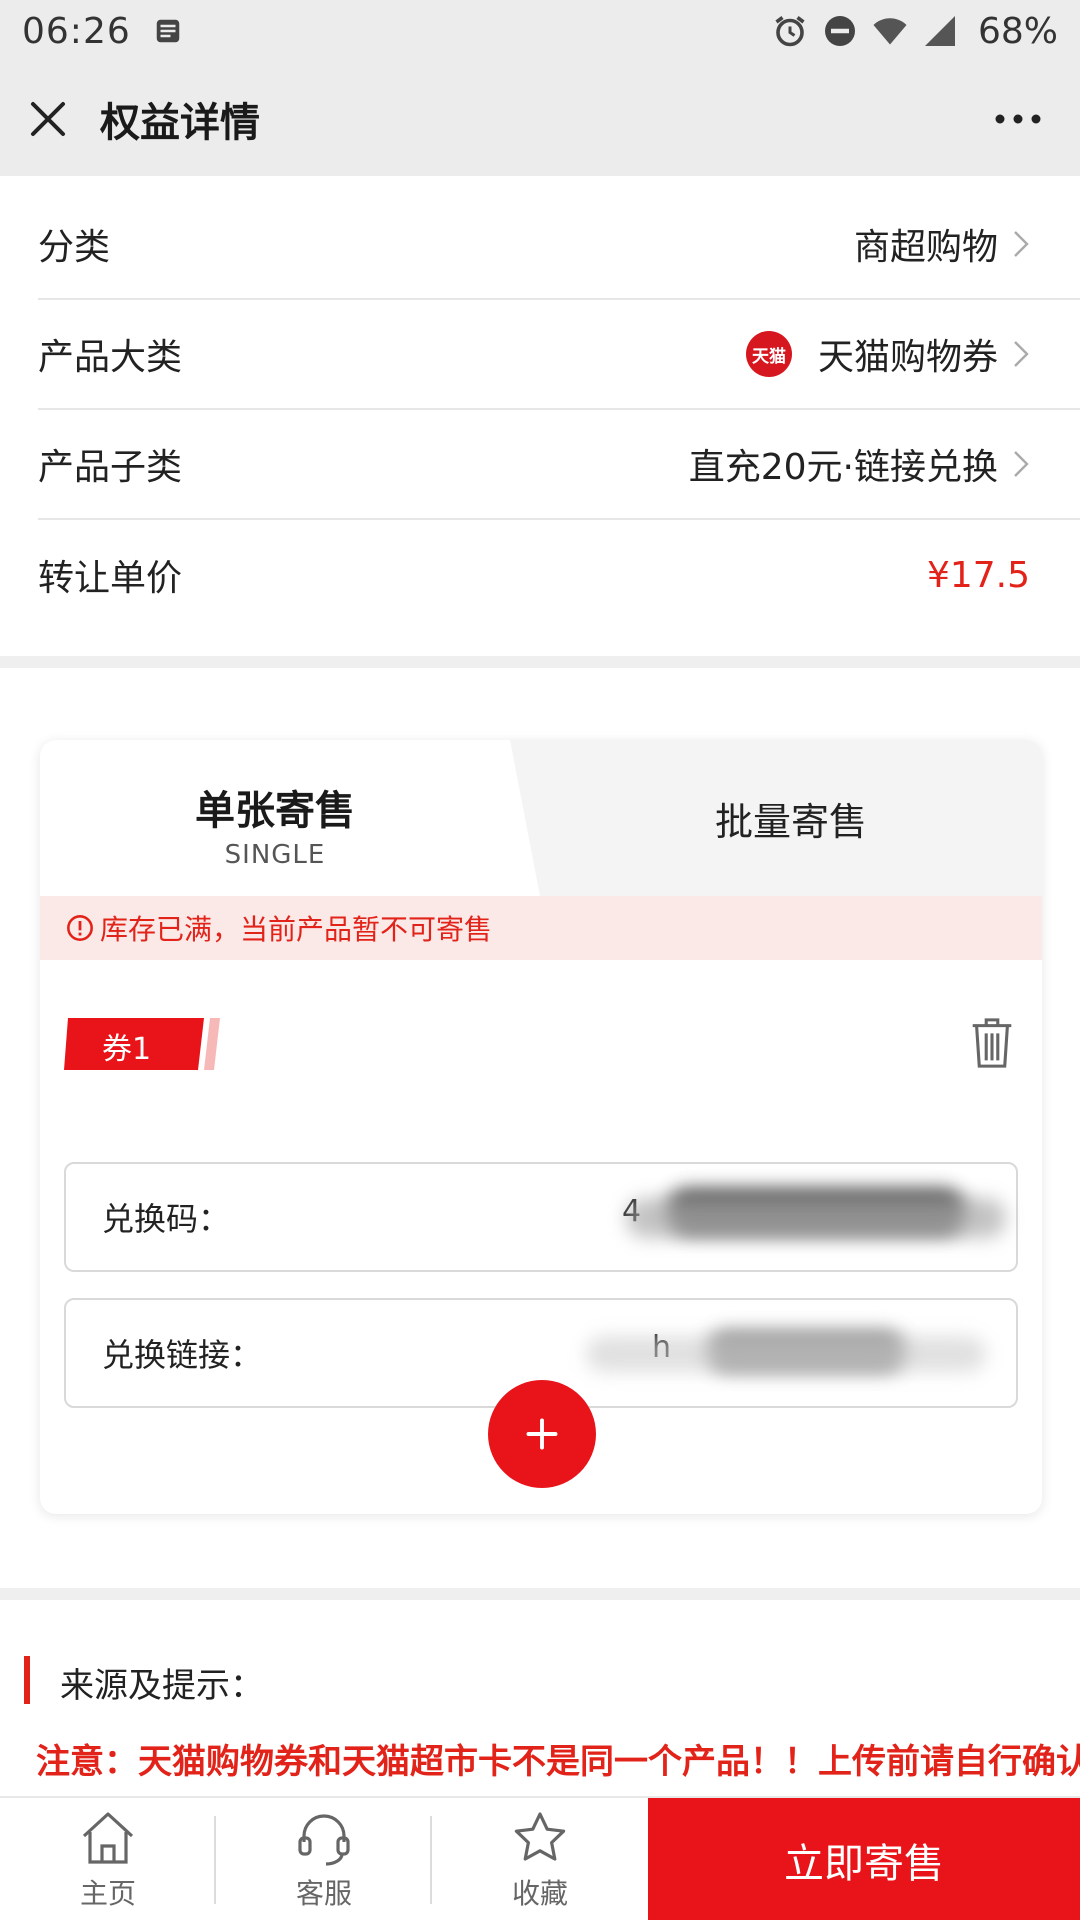 This screenshot has height=1920, width=1080. Describe the element at coordinates (1017, 31) in the screenshot. I see `battery-level: 68%` at that location.